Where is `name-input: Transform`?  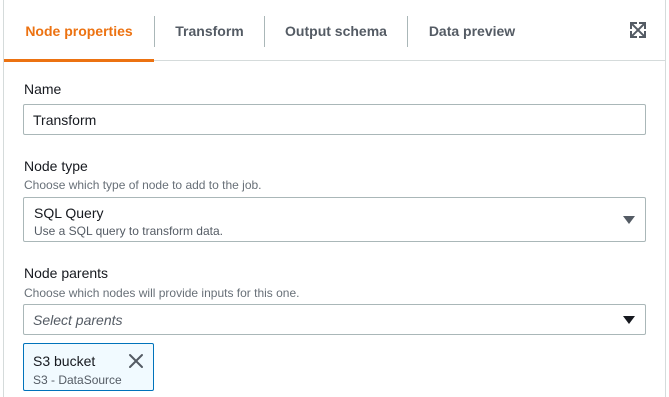 name-input: Transform is located at coordinates (334, 119).